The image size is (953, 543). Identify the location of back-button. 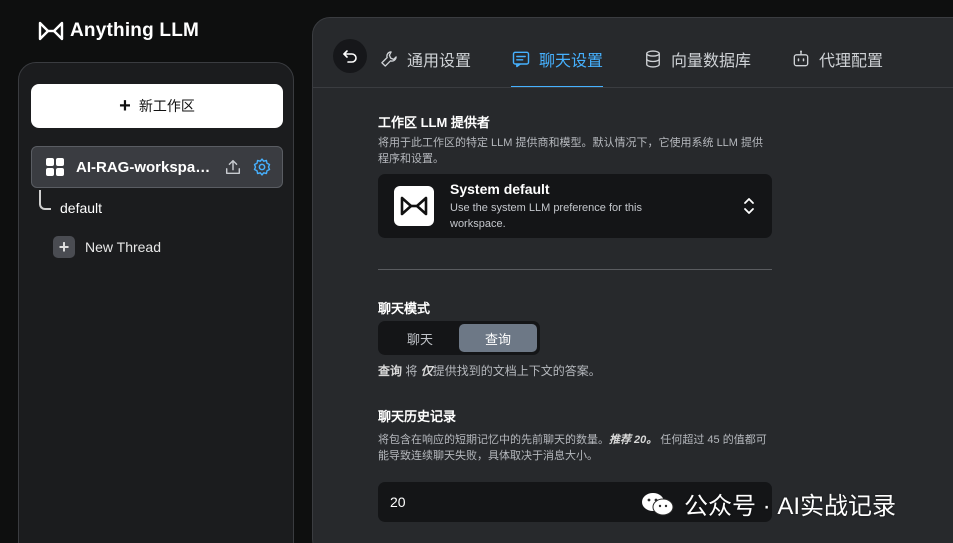
(350, 56).